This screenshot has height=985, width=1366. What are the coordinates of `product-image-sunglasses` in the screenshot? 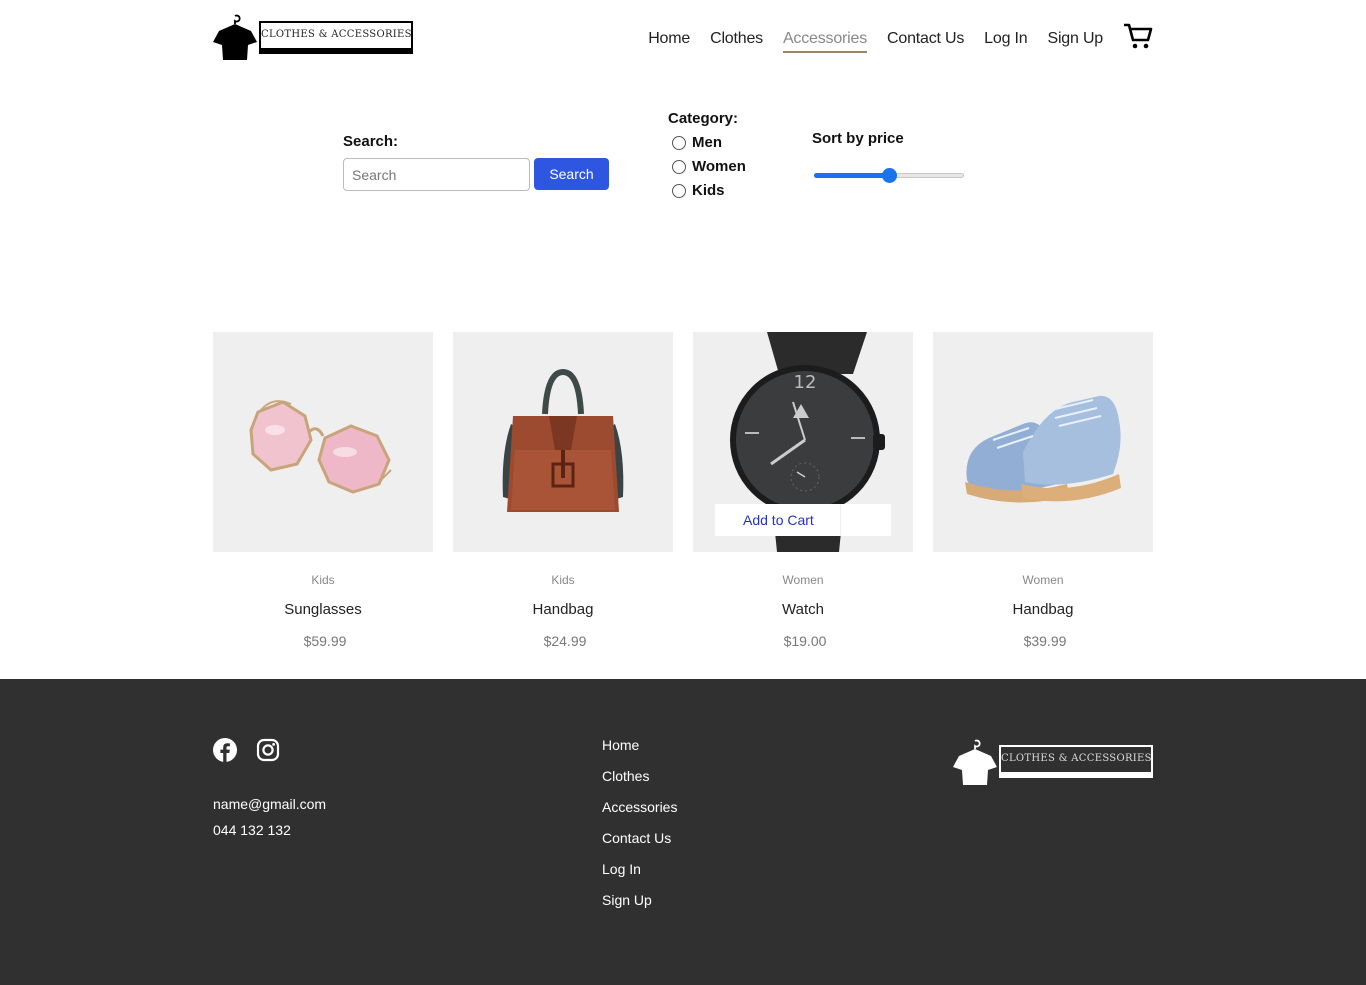 It's located at (323, 442).